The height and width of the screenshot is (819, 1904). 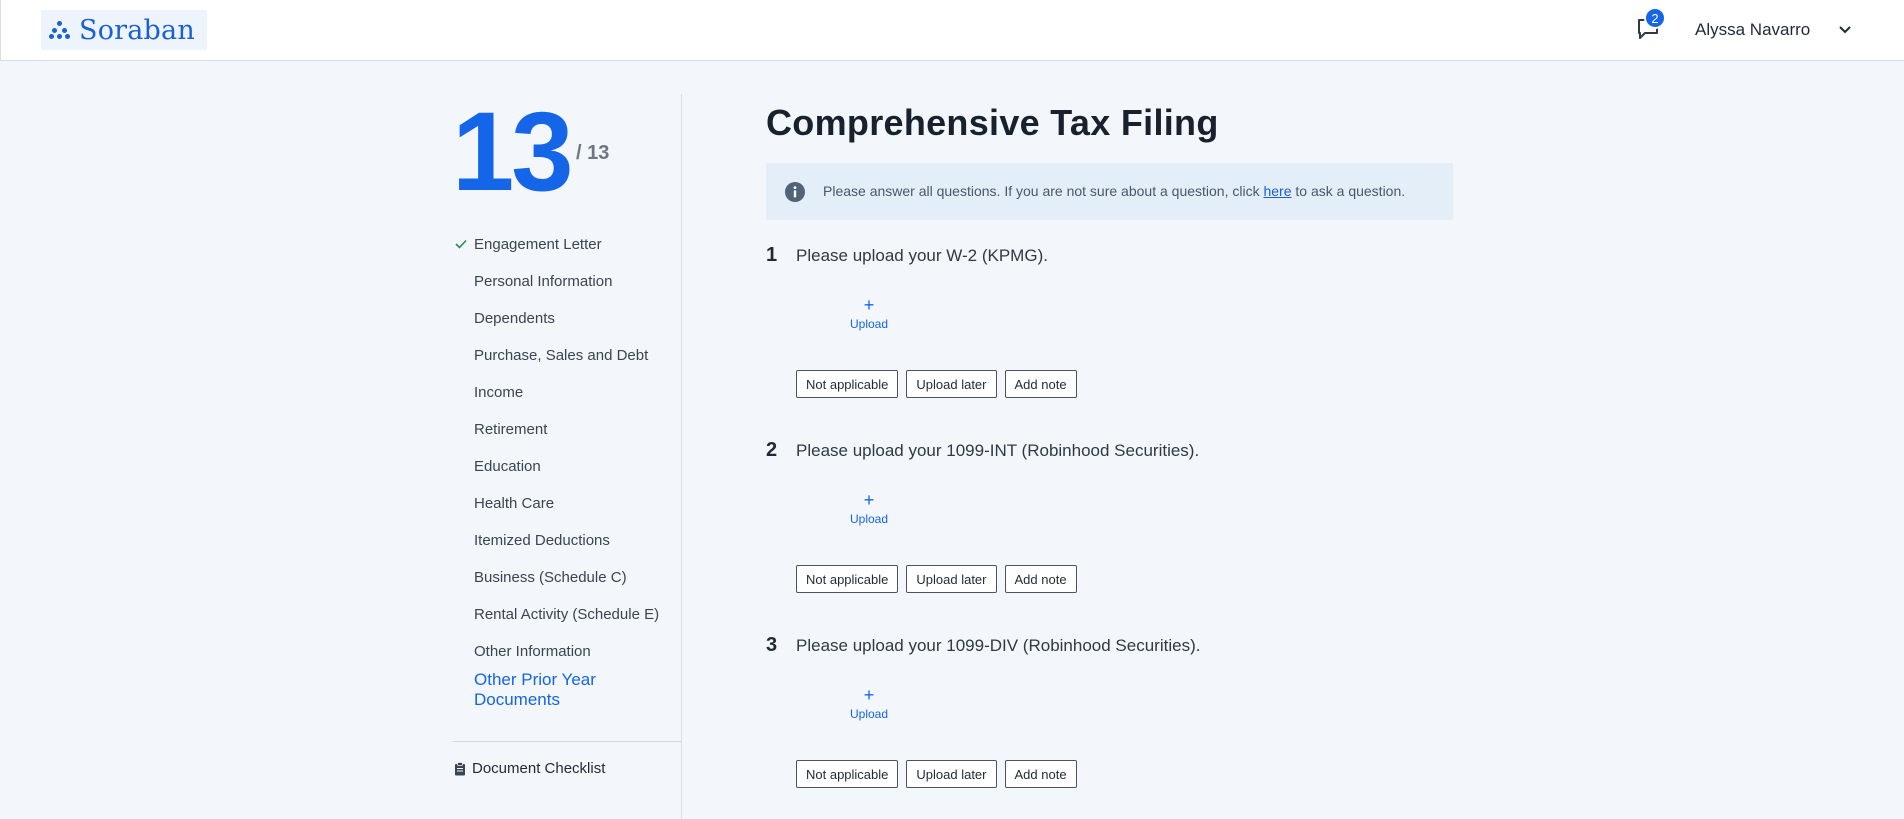 What do you see at coordinates (1845, 30) in the screenshot?
I see `user-menu-chevron-down-icon` at bounding box center [1845, 30].